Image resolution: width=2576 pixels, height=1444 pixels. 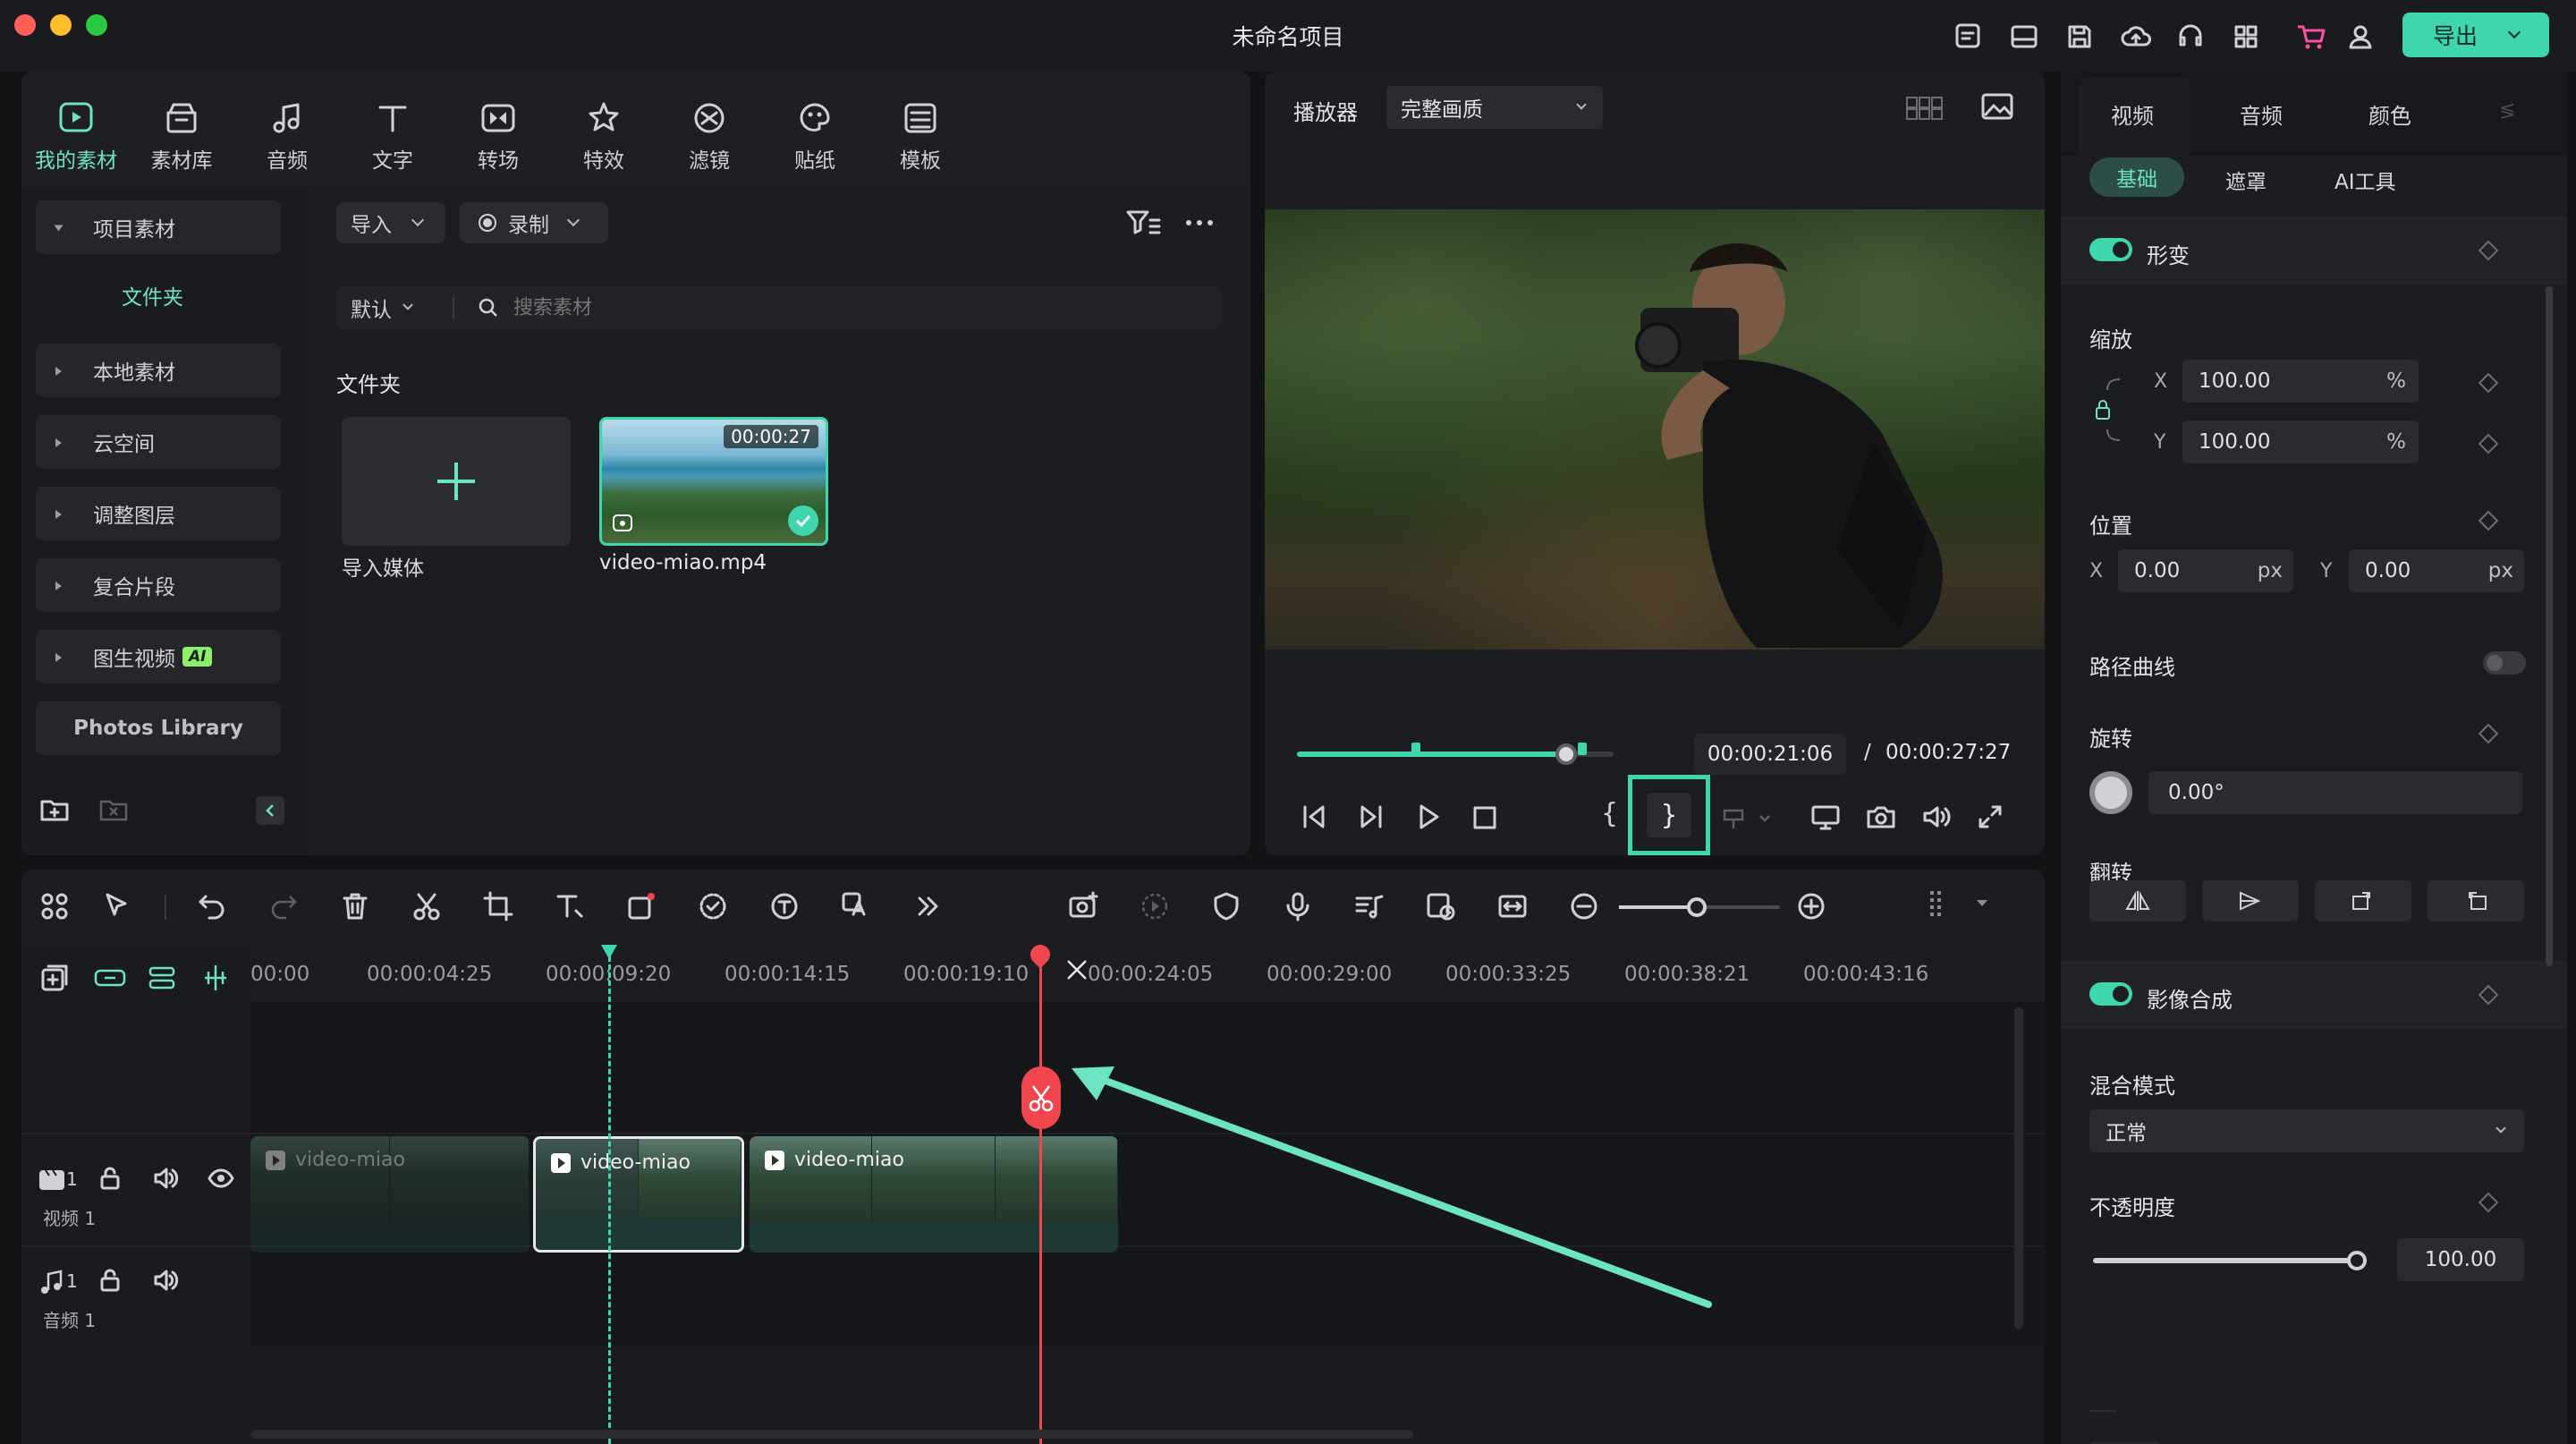 I want to click on mark-in-handle, so click(x=1415, y=749).